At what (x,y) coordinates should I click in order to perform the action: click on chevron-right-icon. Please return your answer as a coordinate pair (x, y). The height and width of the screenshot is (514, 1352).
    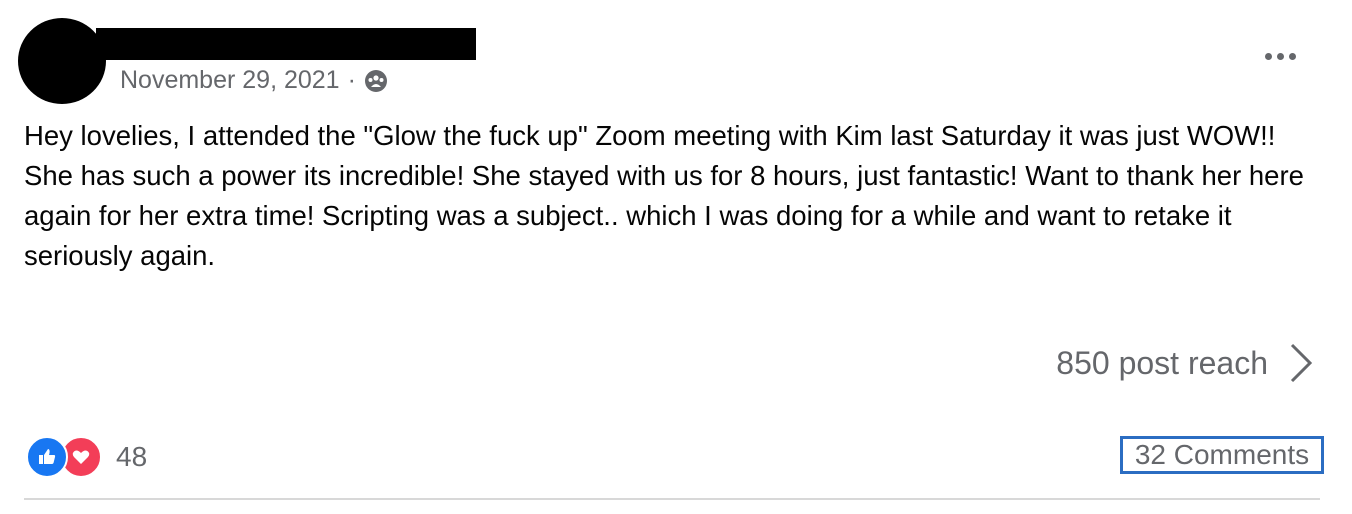
    Looking at the image, I should click on (1301, 363).